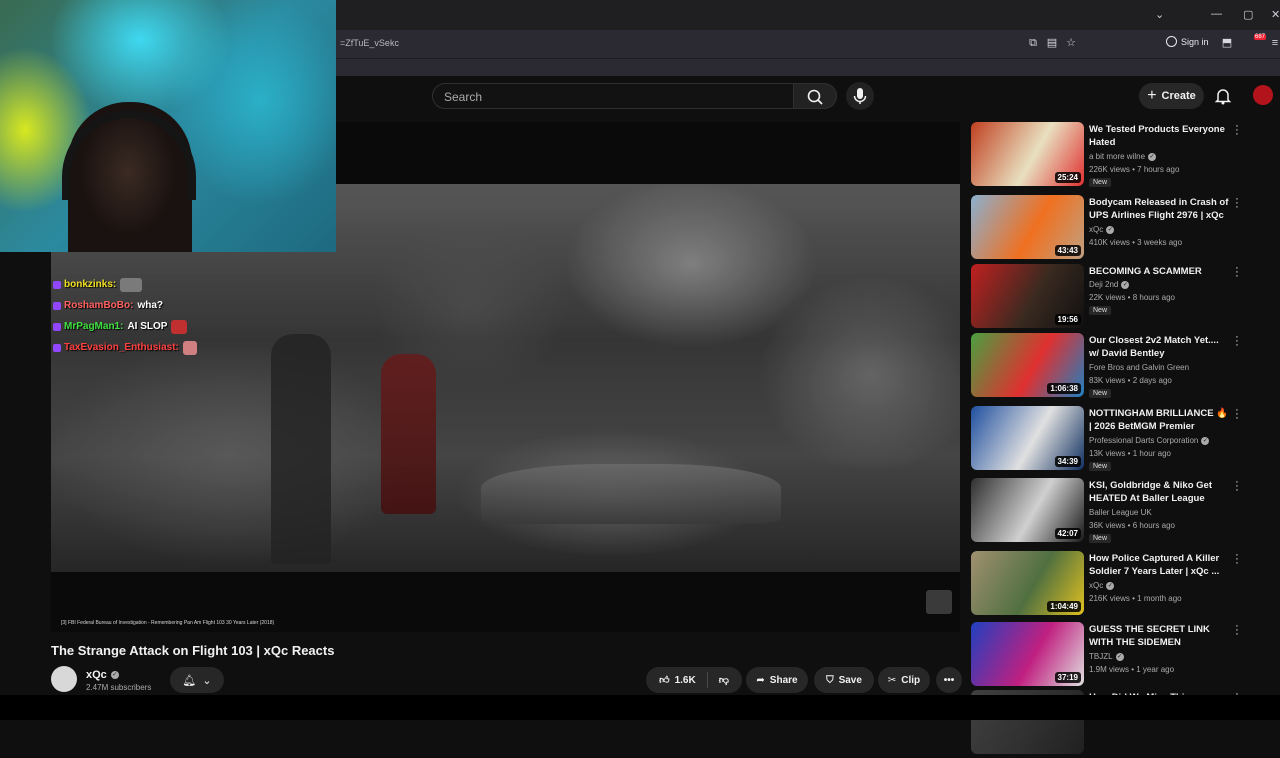 Image resolution: width=1280 pixels, height=758 pixels. Describe the element at coordinates (1067, 677) in the screenshot. I see `video-duration: 37:19` at that location.